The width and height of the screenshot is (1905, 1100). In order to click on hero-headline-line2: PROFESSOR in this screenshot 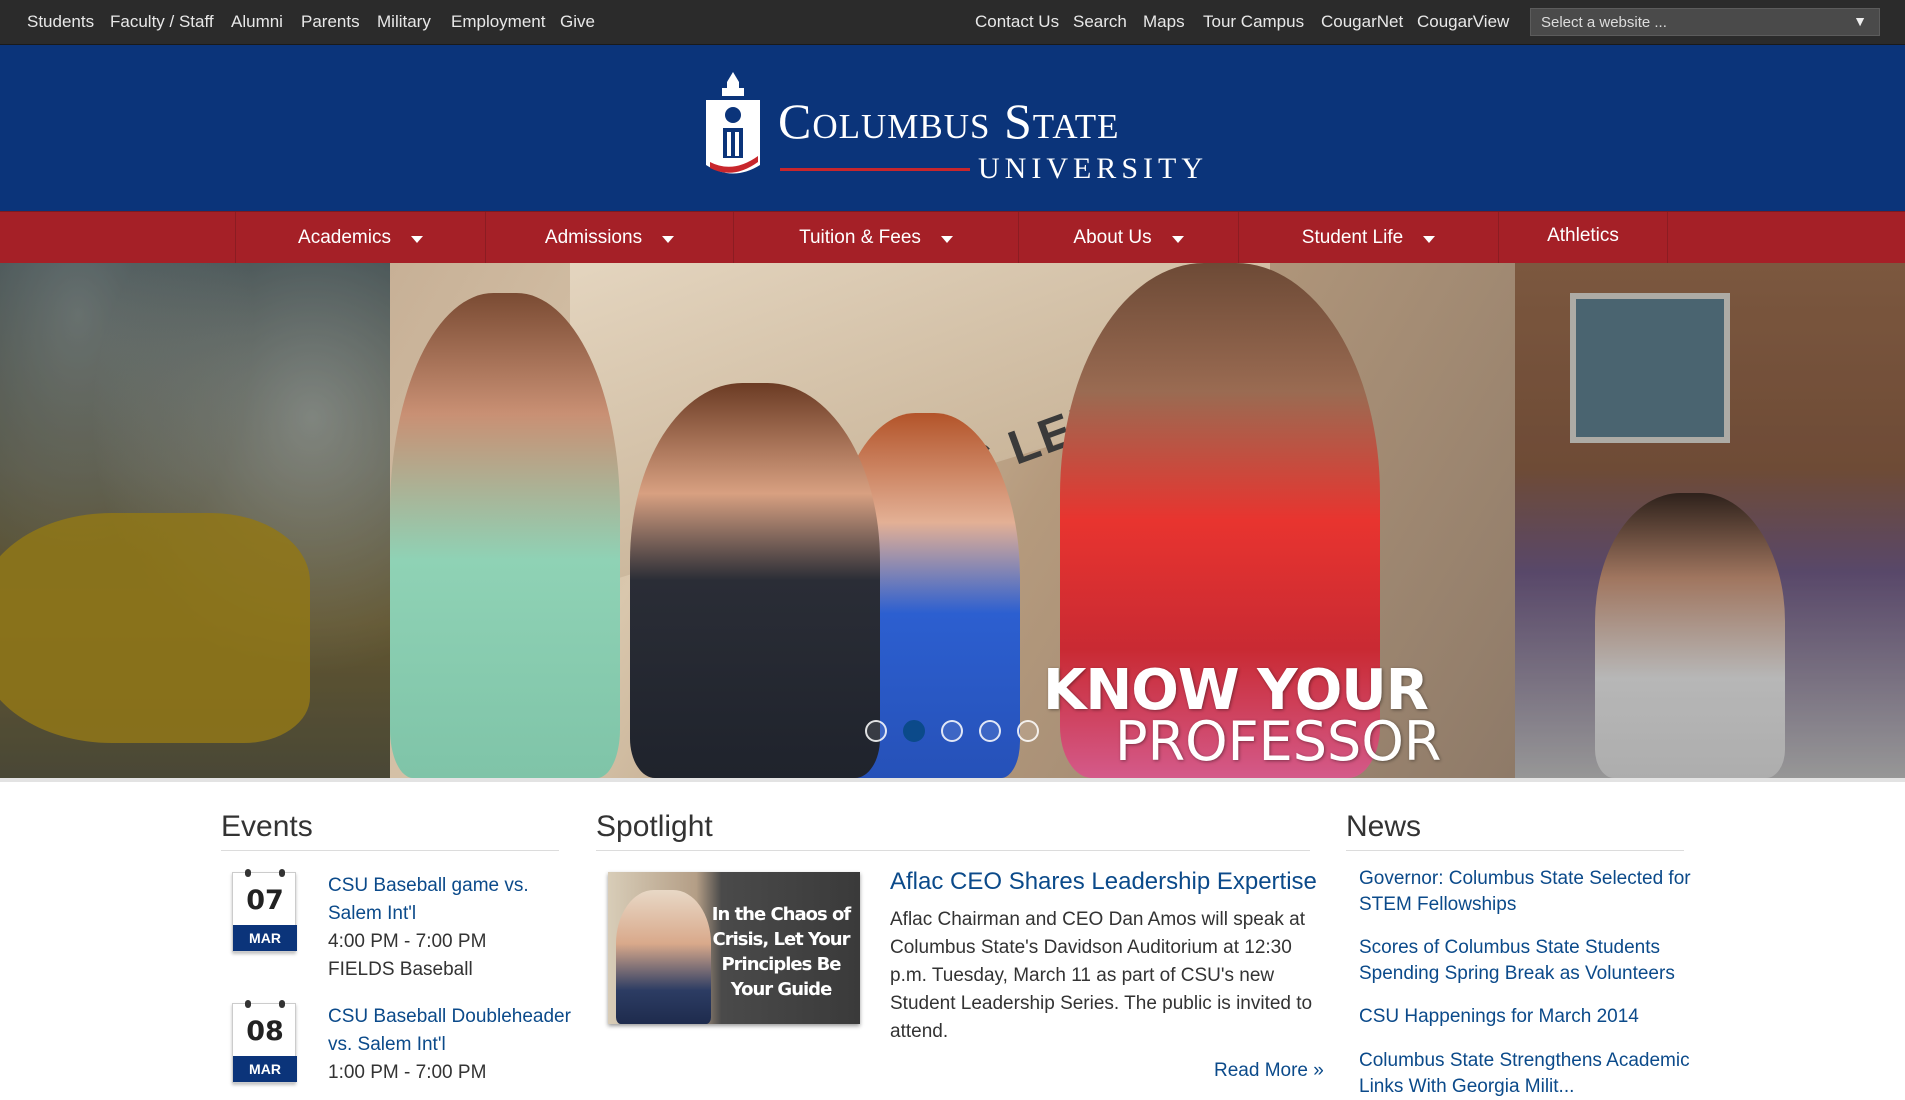, I will do `click(1278, 741)`.